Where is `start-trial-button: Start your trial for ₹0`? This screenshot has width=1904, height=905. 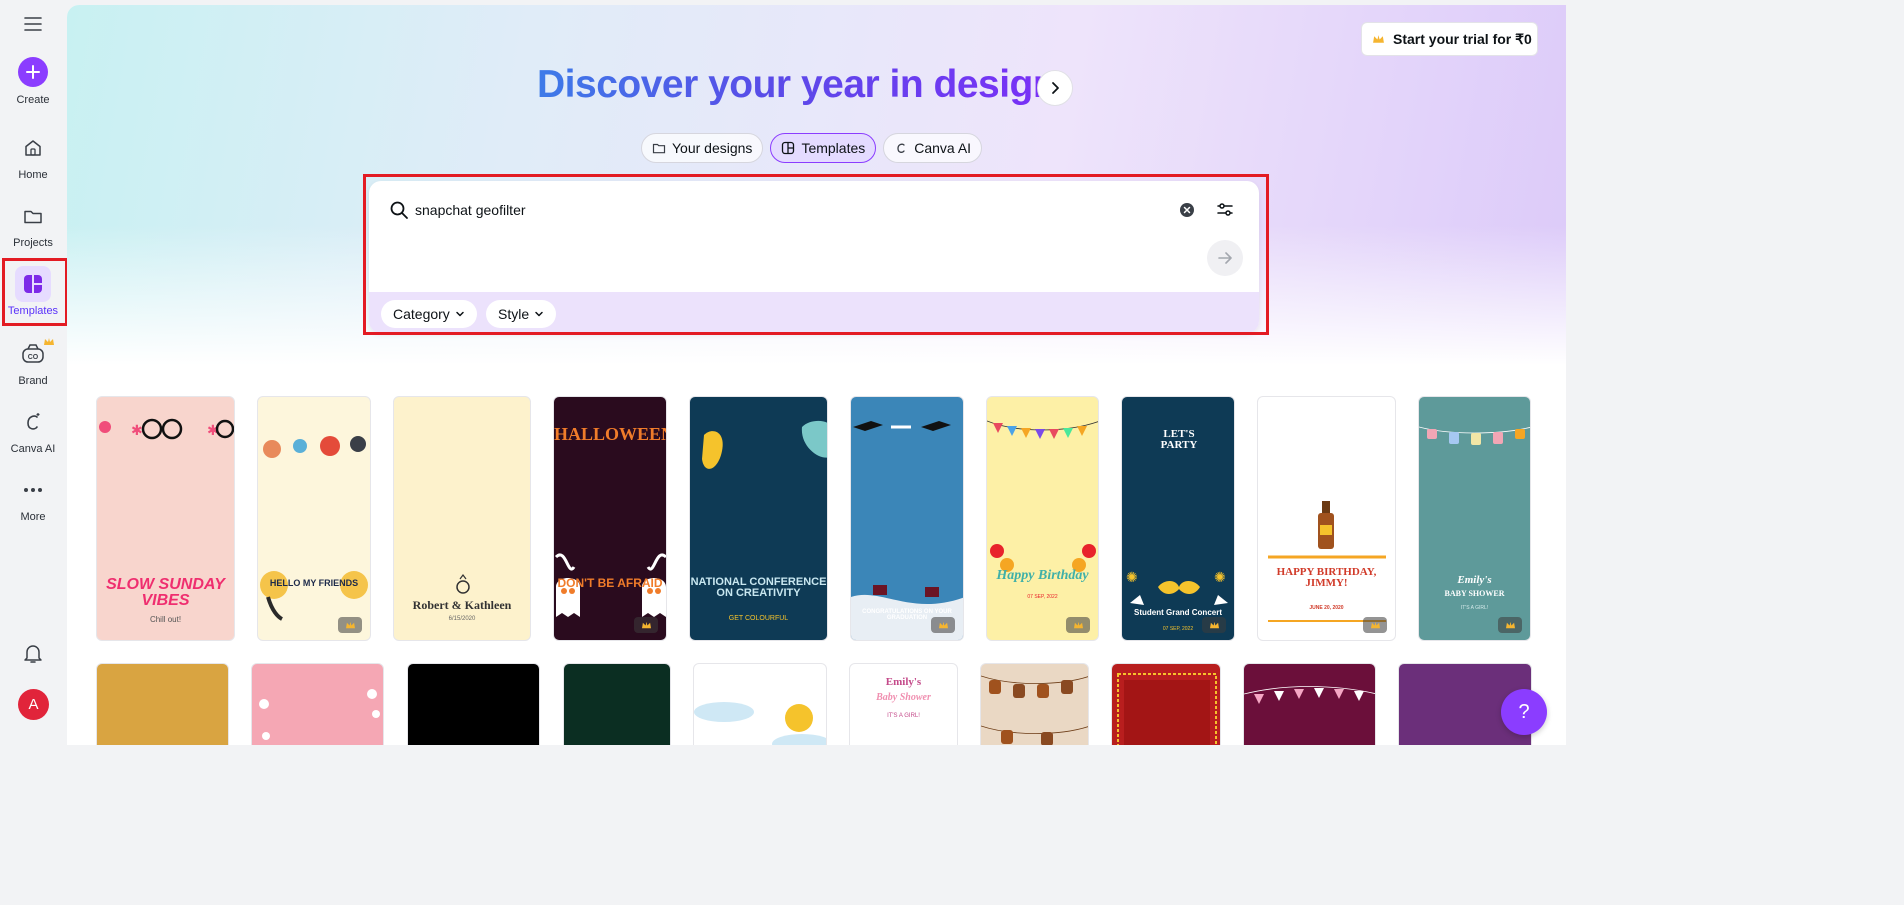
start-trial-button: Start your trial for ₹0 is located at coordinates (1449, 39).